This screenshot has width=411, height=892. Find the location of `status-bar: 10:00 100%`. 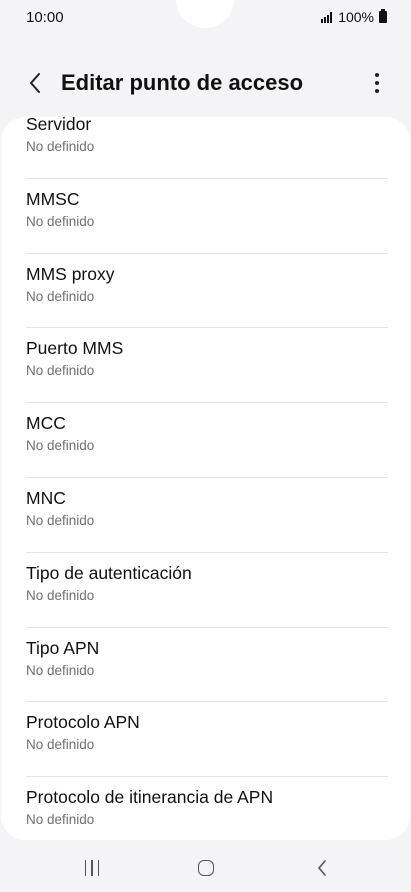

status-bar: 10:00 100% is located at coordinates (205, 18).